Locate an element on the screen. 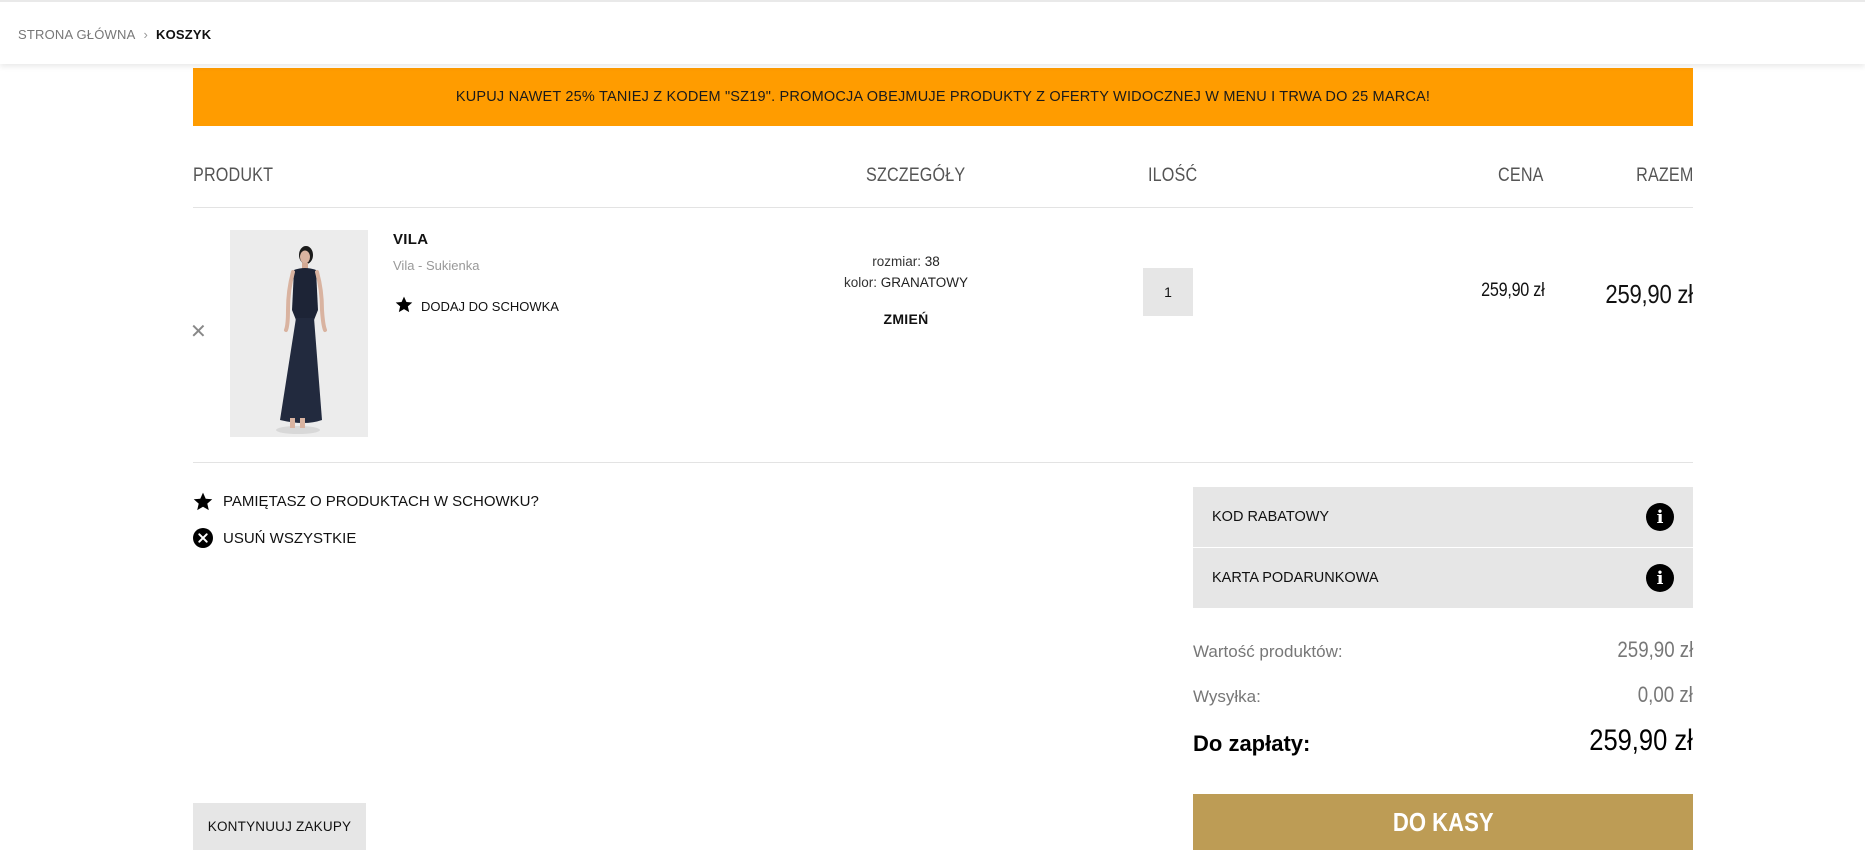  products-value: 259,90 zł is located at coordinates (1655, 649).